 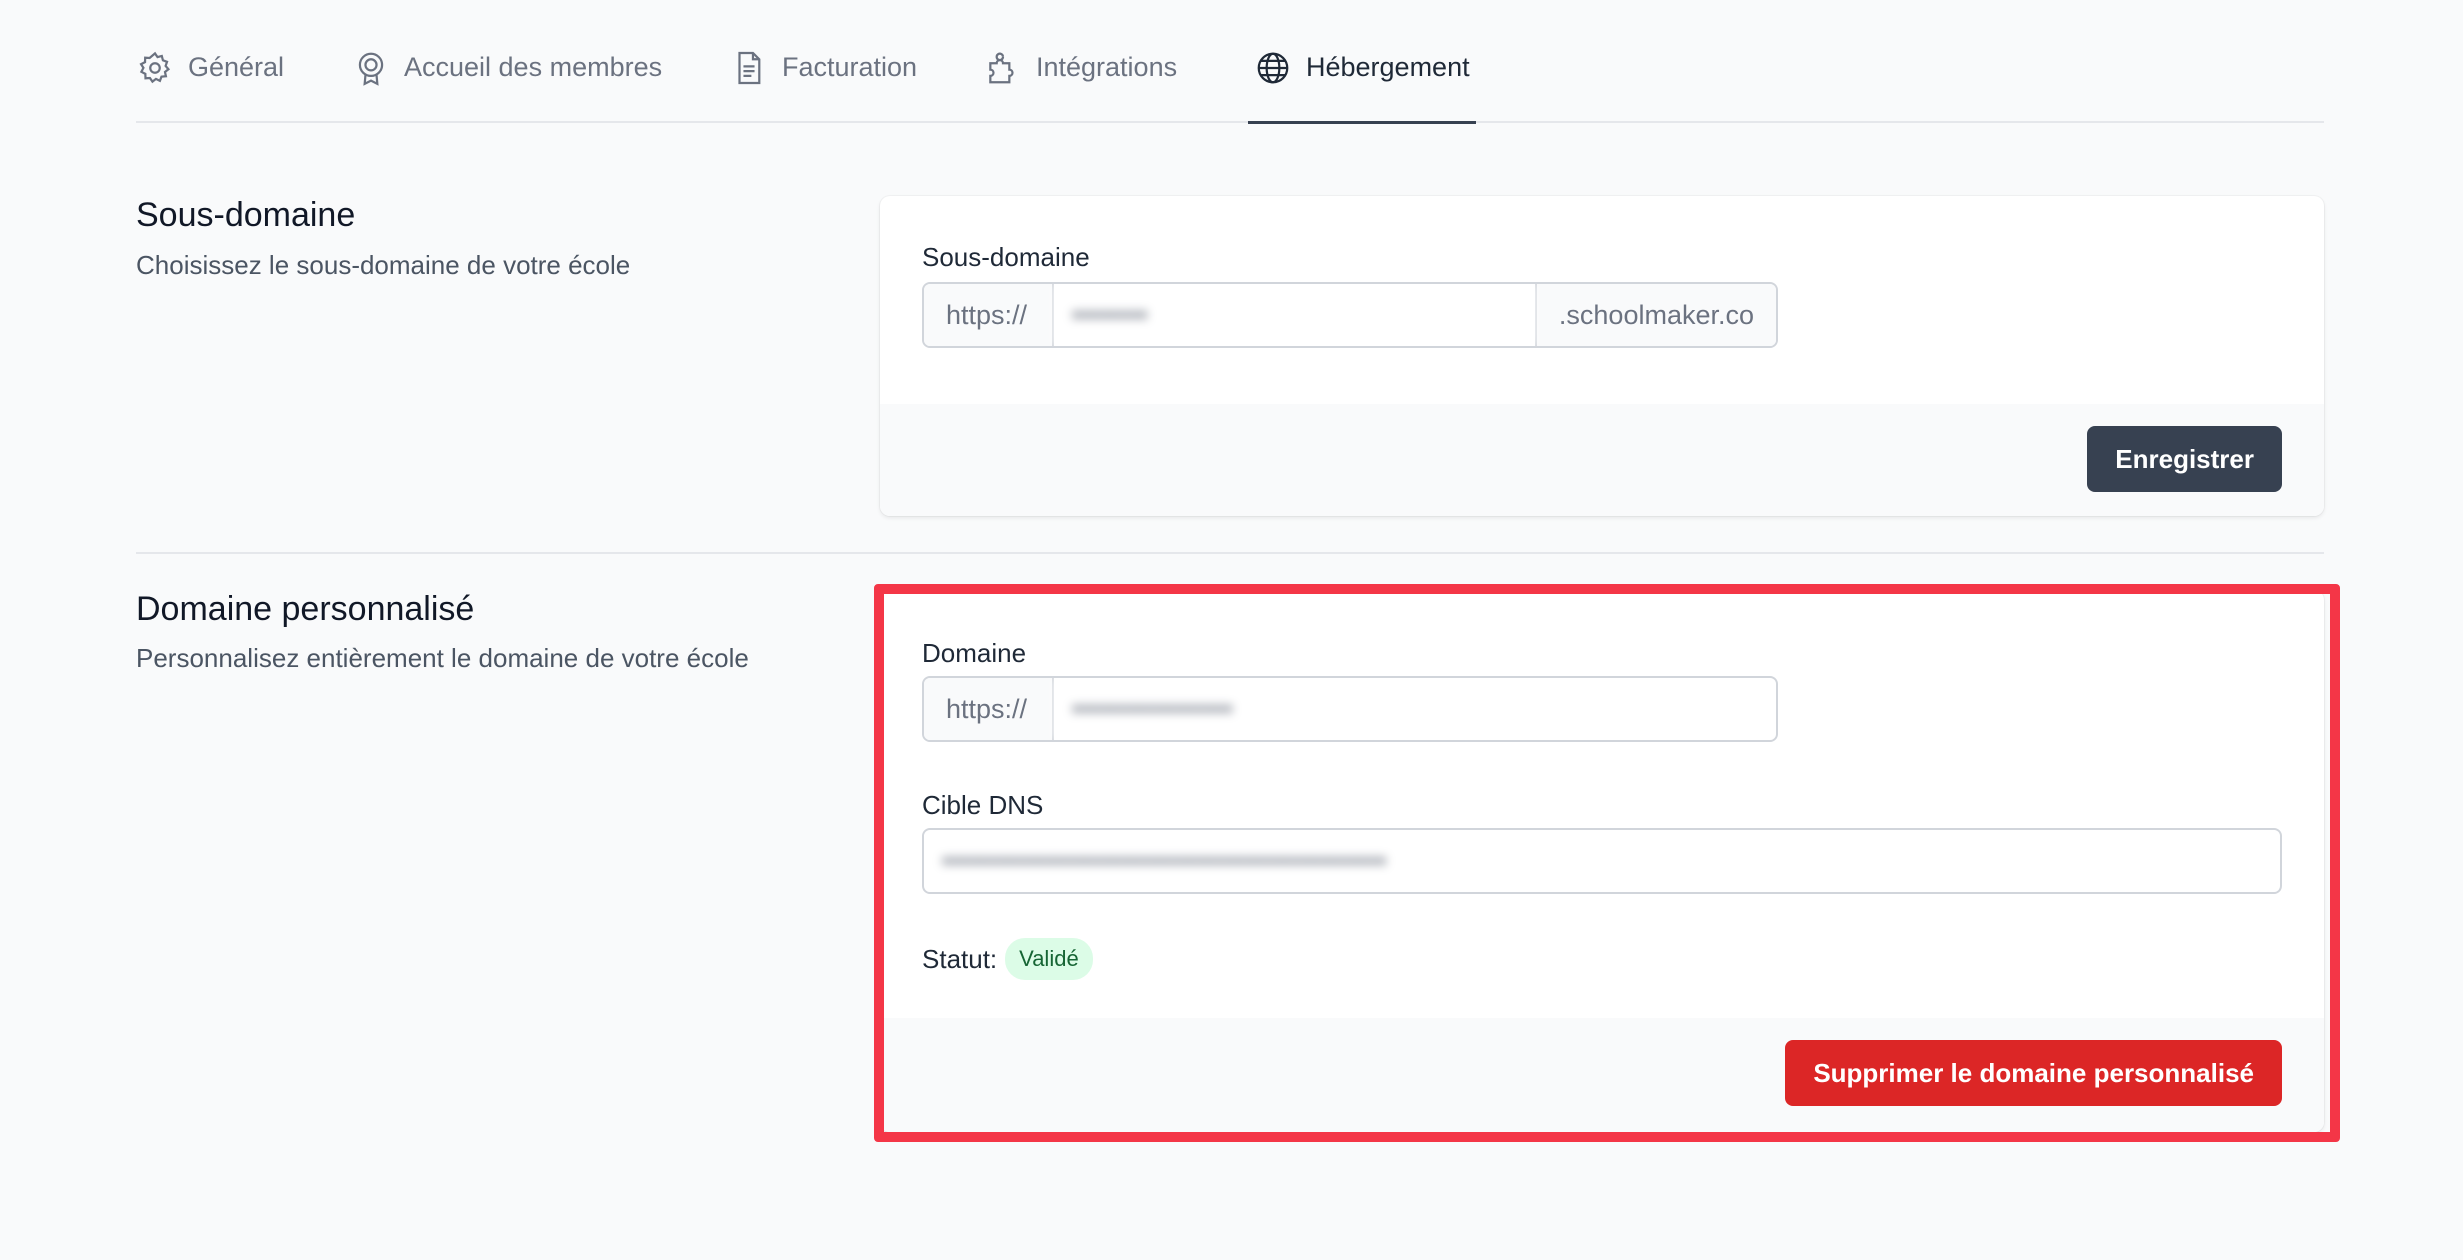 What do you see at coordinates (1080, 88) in the screenshot?
I see `tab-integrations: Intégrations` at bounding box center [1080, 88].